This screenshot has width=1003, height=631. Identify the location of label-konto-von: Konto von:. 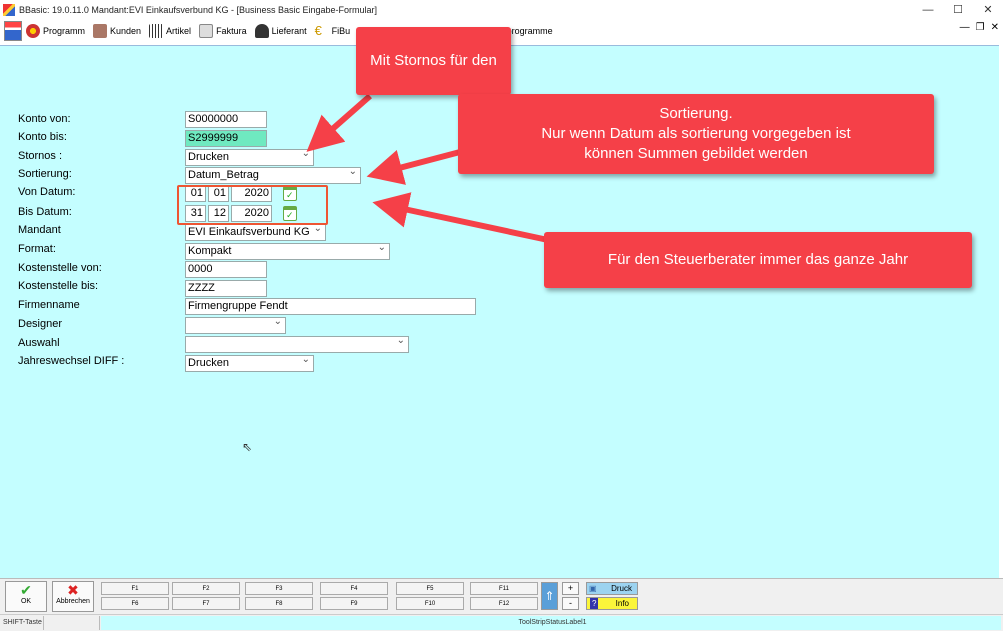
(44, 119).